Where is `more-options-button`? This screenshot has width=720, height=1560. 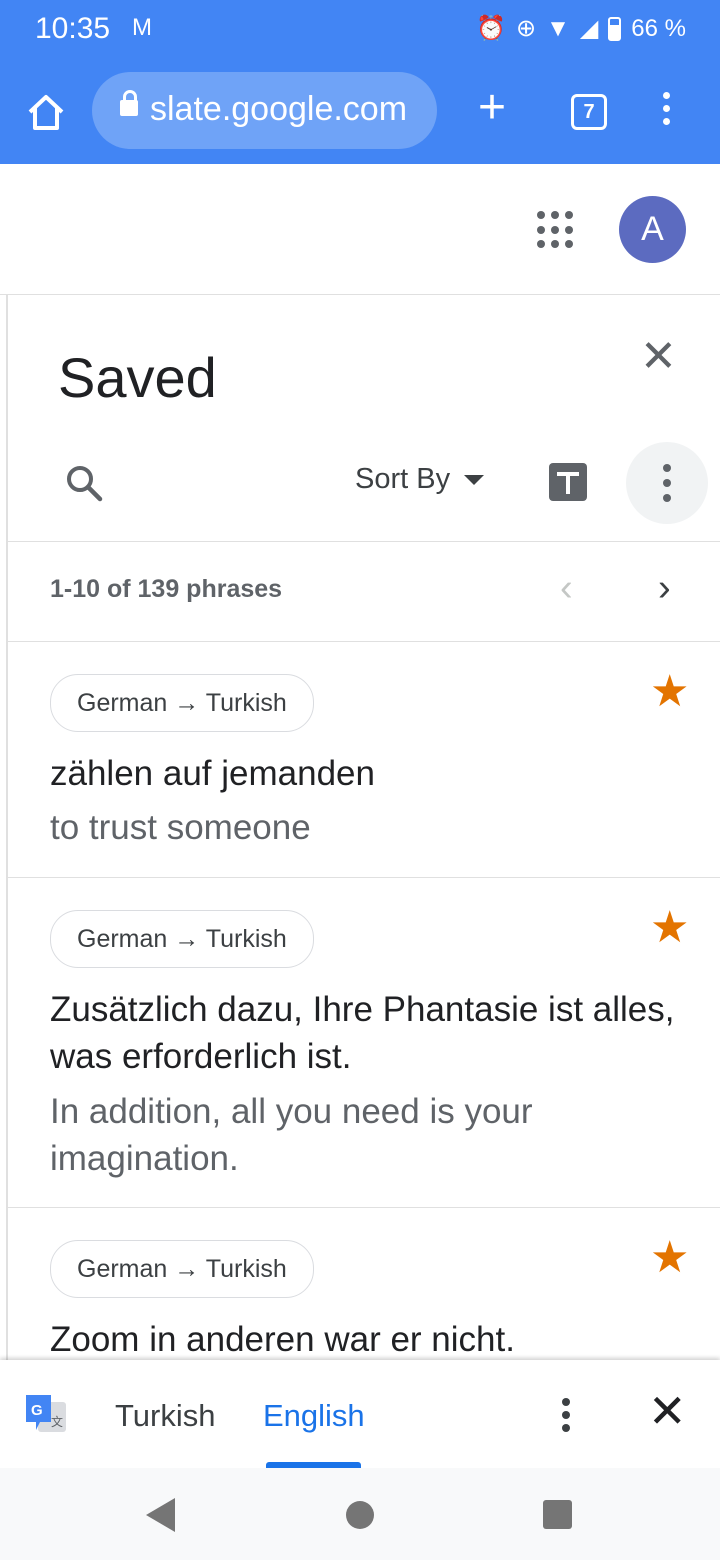 more-options-button is located at coordinates (667, 483).